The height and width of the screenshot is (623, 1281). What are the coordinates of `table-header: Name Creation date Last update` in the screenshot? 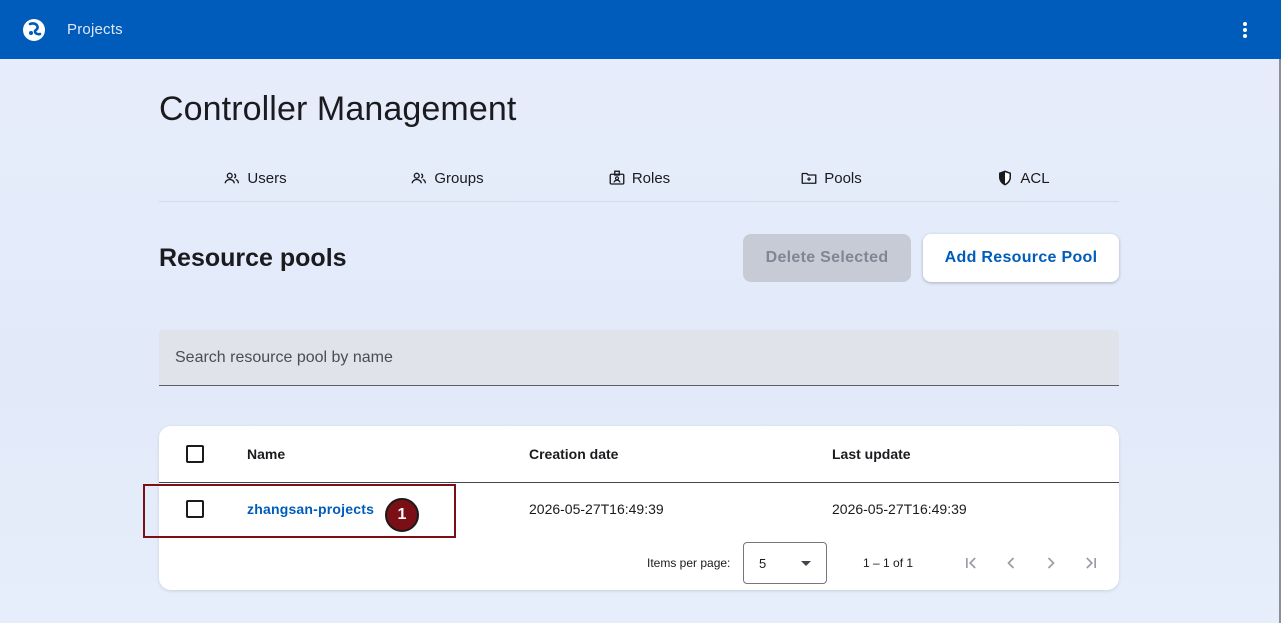 It's located at (639, 454).